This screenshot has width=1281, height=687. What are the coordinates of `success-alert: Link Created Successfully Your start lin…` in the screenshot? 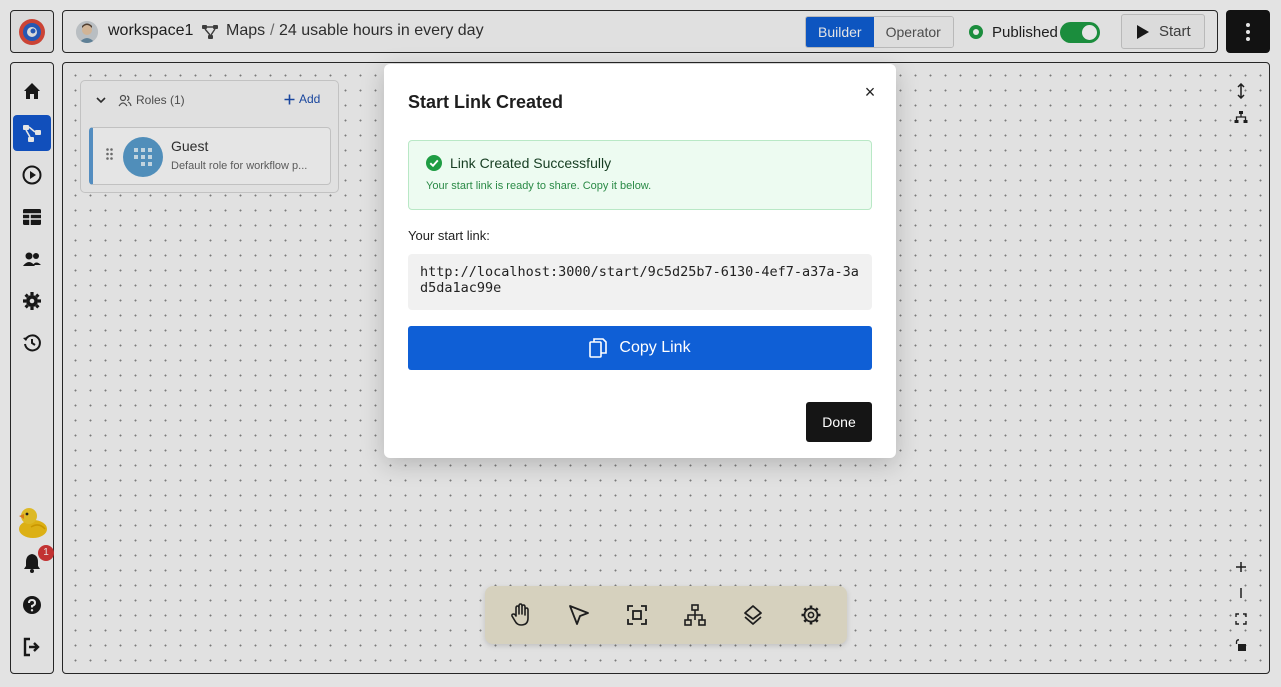 It's located at (640, 175).